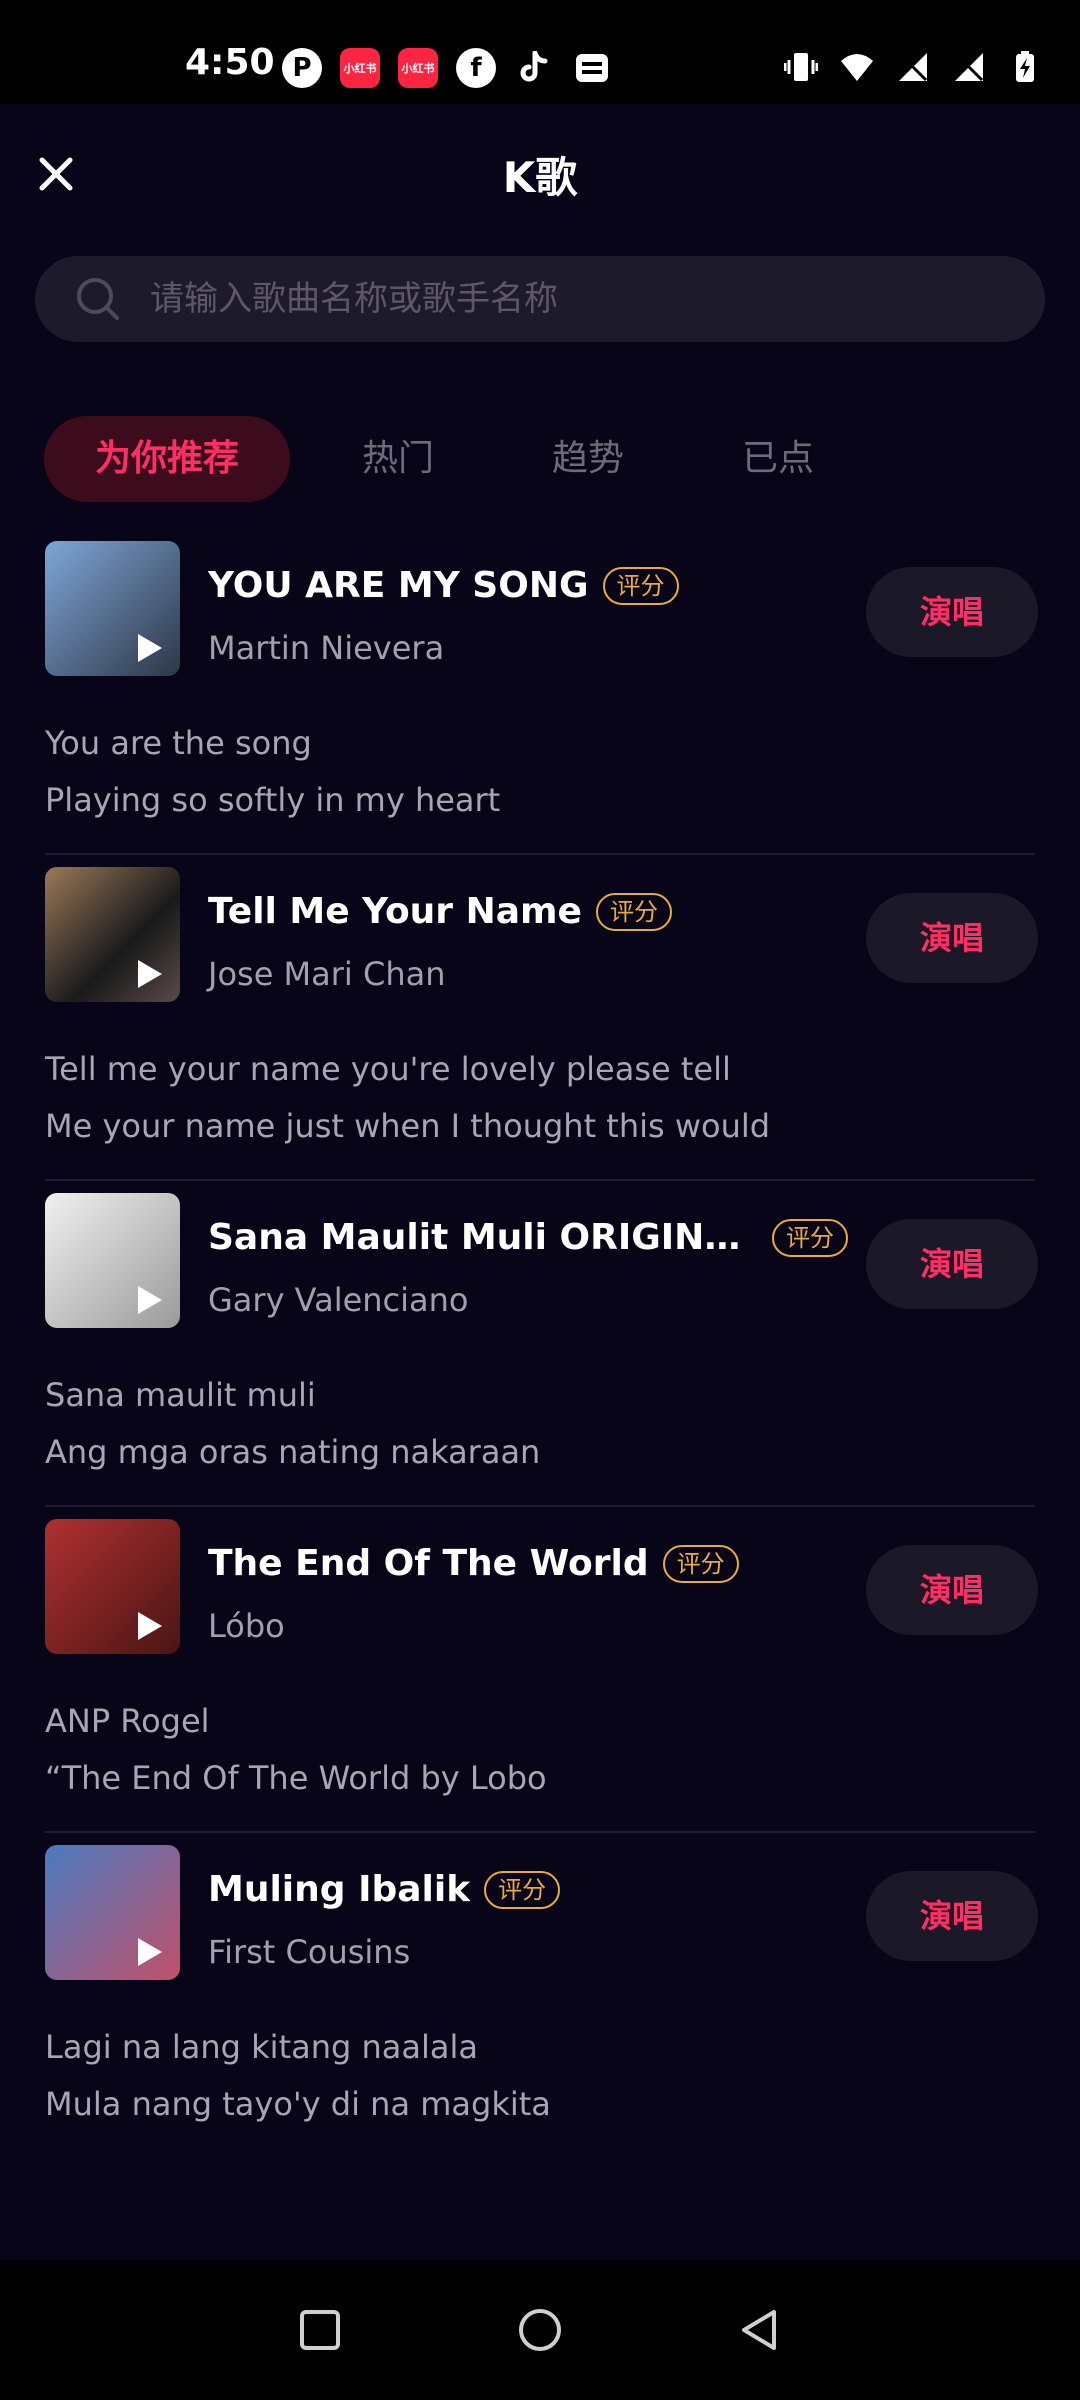 This screenshot has height=2400, width=1080. What do you see at coordinates (395, 911) in the screenshot?
I see `song-title: Tell Me Your Name` at bounding box center [395, 911].